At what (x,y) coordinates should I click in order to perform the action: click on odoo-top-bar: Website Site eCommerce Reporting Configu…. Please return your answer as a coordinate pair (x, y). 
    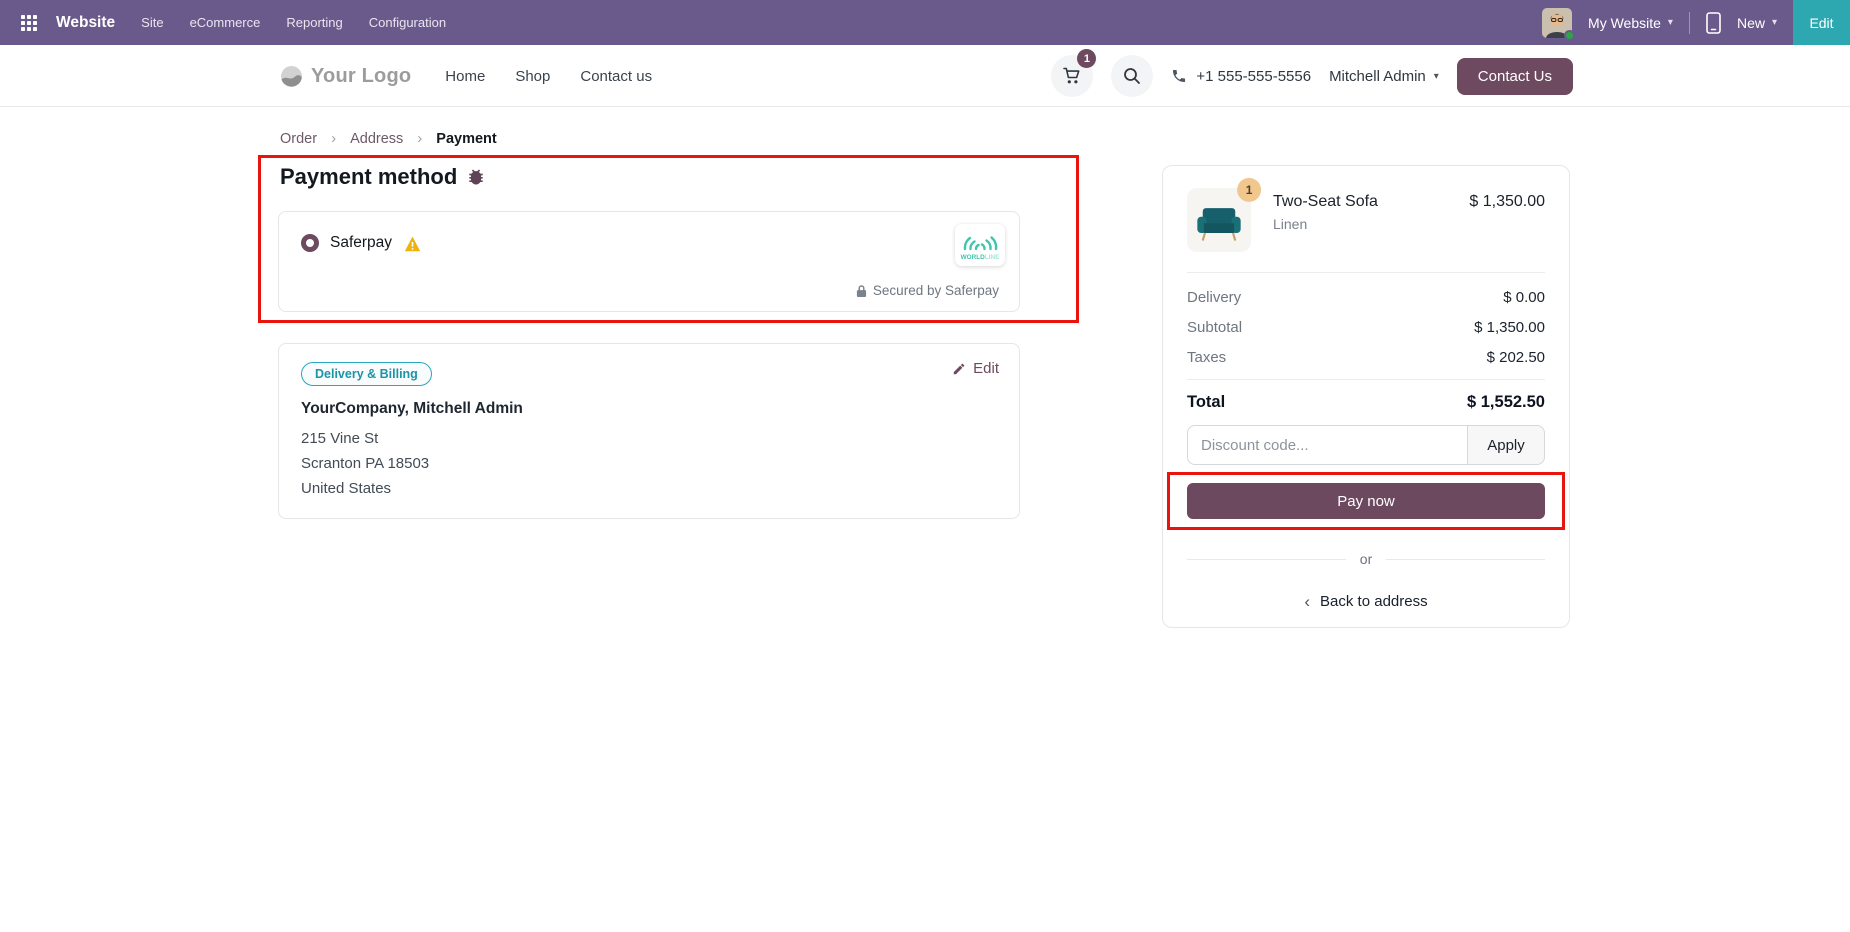
    Looking at the image, I should click on (925, 22).